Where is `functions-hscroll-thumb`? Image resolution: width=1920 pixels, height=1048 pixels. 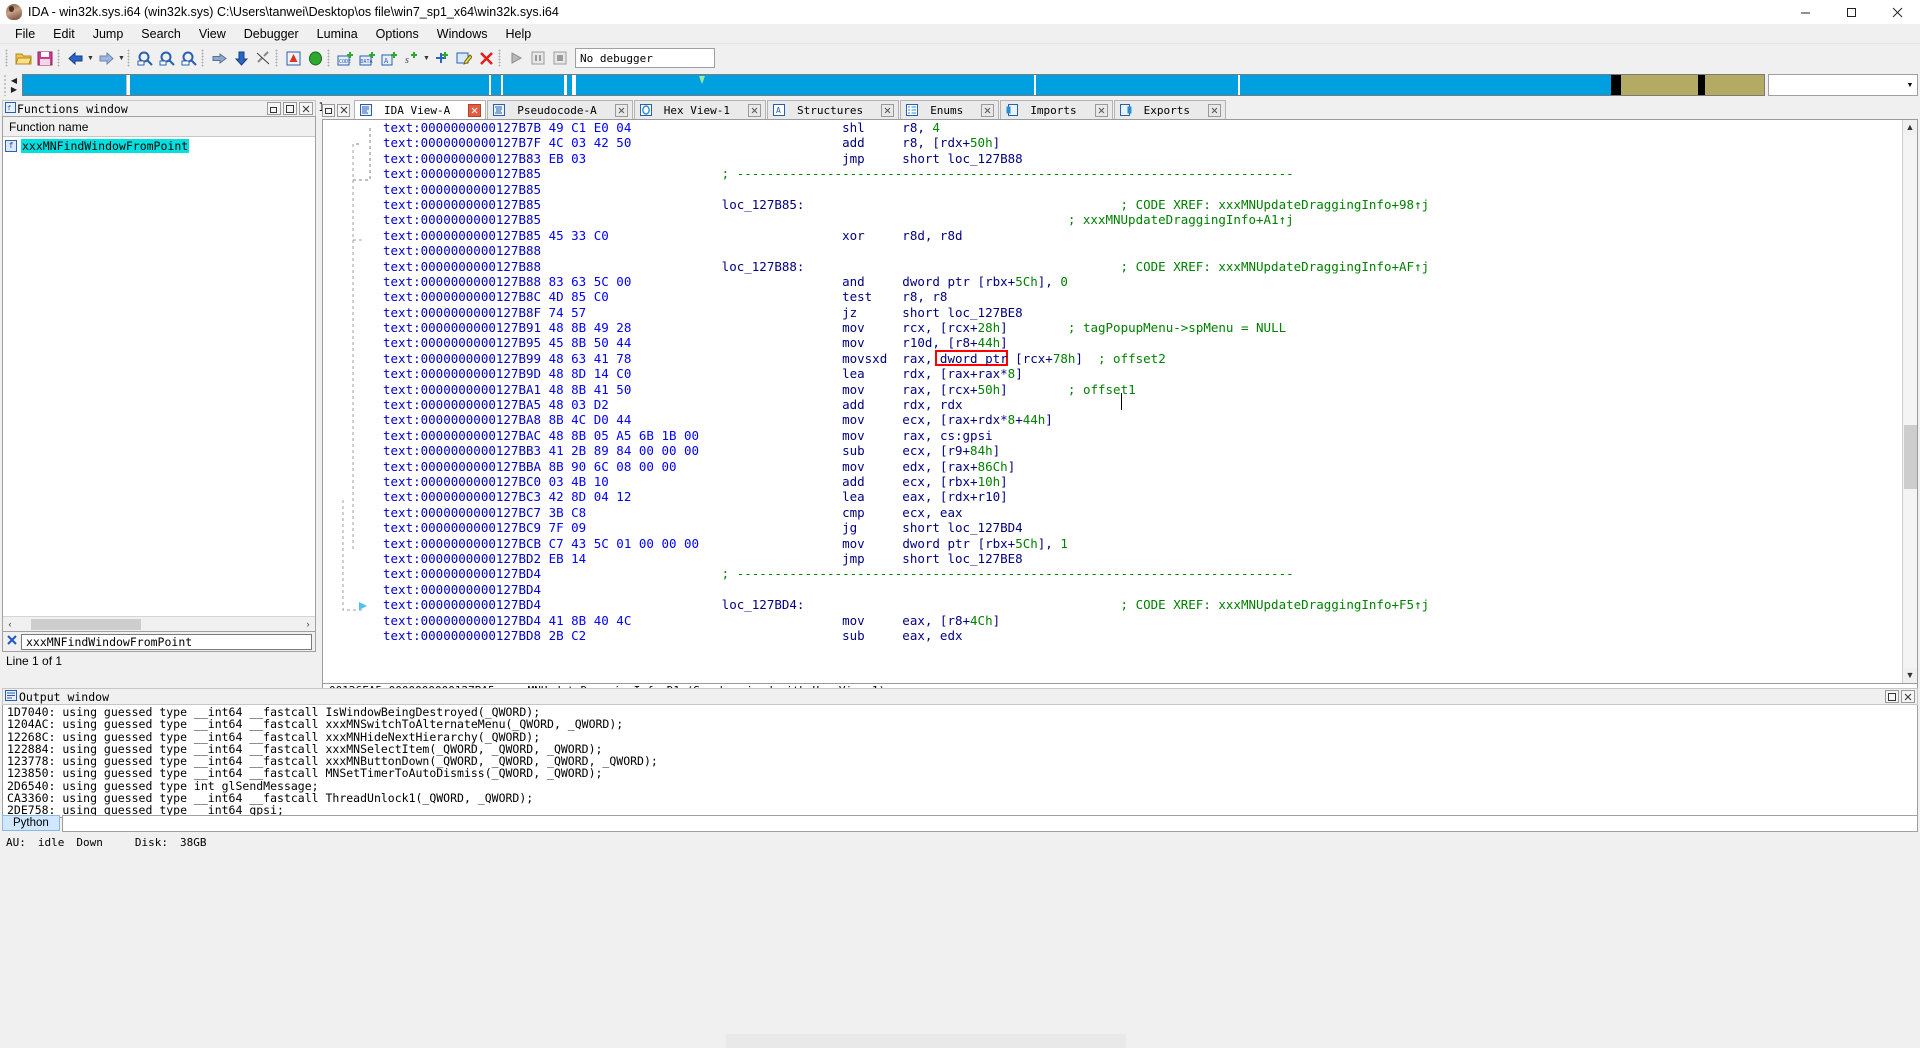
functions-hscroll-thumb is located at coordinates (86, 624).